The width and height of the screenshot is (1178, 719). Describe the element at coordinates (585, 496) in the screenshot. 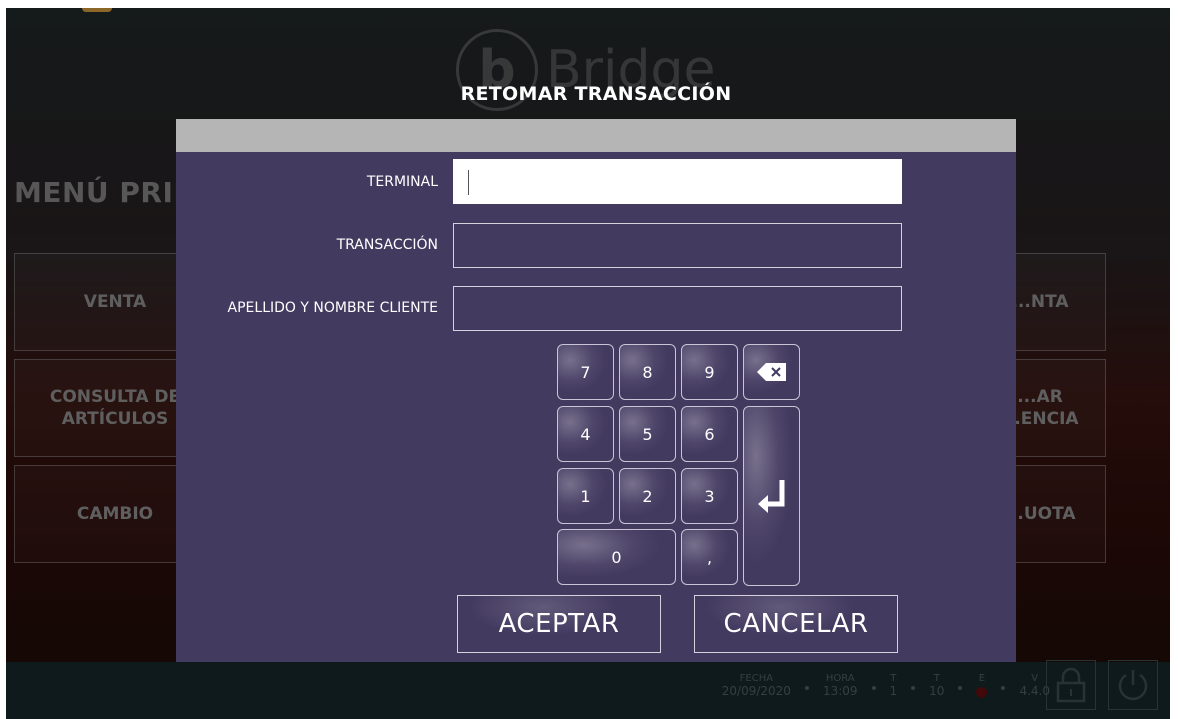

I see `key-1: 1` at that location.